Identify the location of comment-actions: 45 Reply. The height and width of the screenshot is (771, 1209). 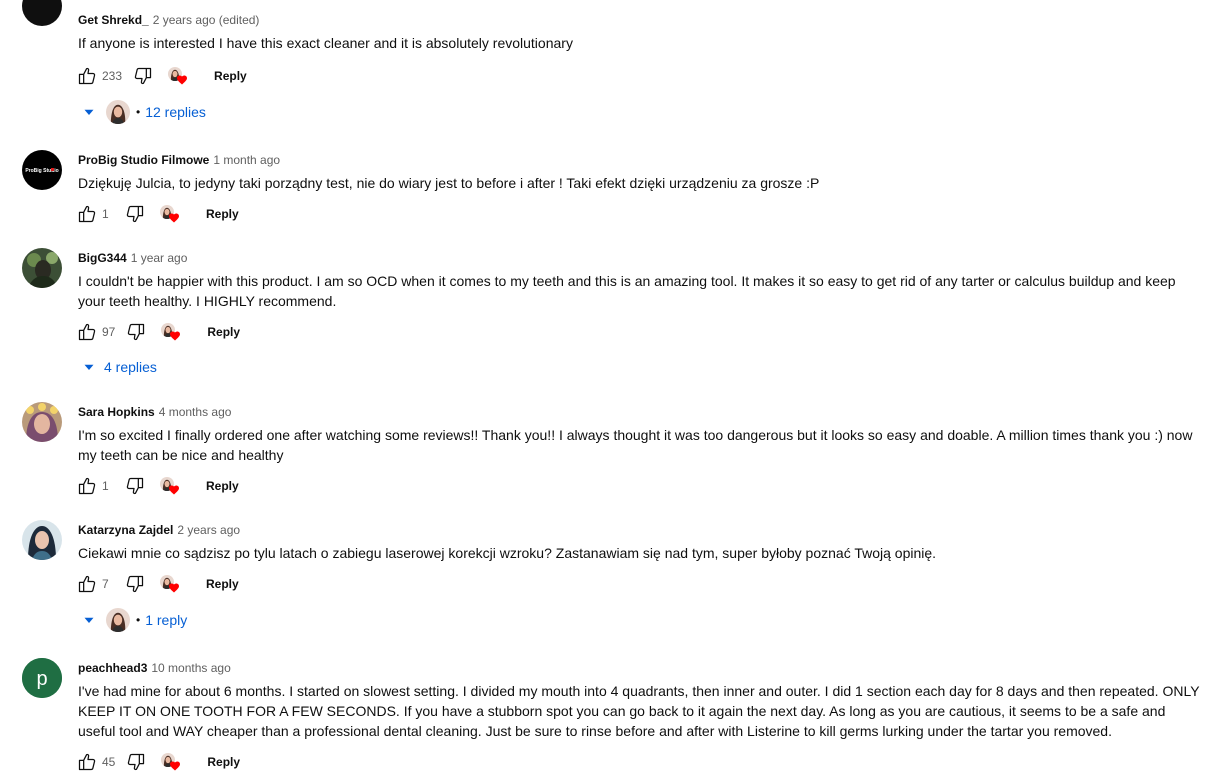
(158, 760).